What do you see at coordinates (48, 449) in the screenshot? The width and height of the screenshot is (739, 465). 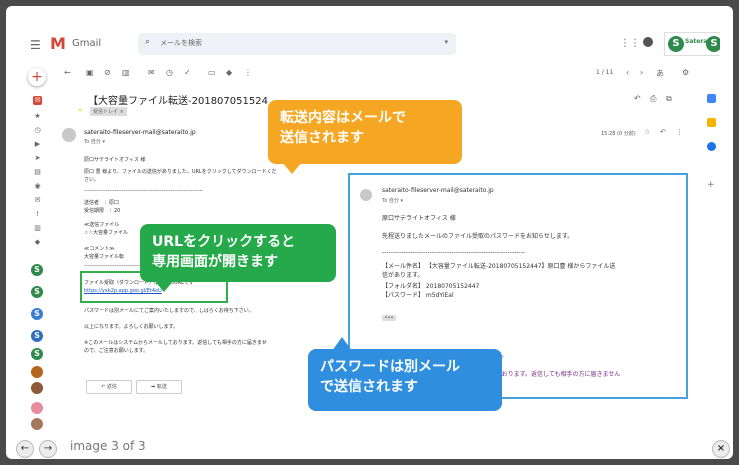 I see `next-image-button: →` at bounding box center [48, 449].